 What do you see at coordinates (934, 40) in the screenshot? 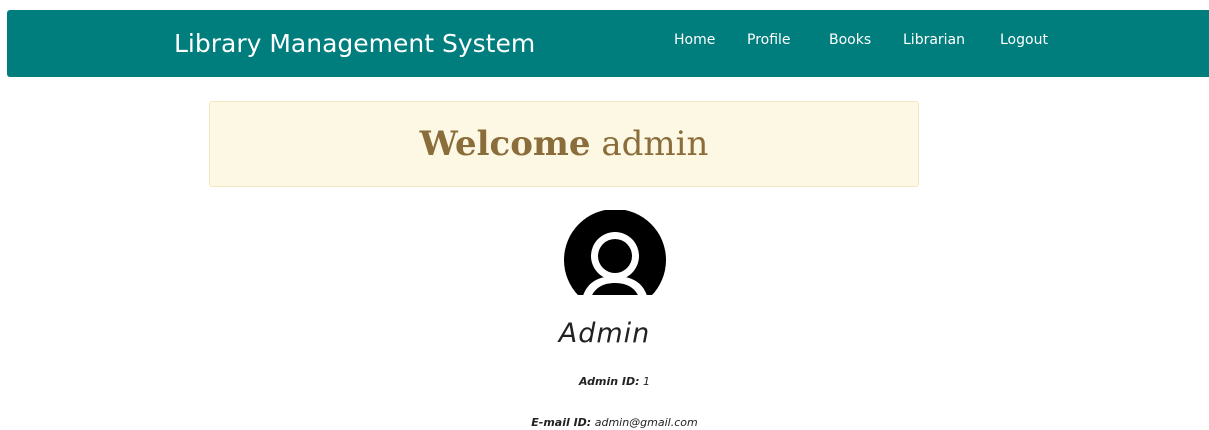
I see `nav-link-librarian: Librarian` at bounding box center [934, 40].